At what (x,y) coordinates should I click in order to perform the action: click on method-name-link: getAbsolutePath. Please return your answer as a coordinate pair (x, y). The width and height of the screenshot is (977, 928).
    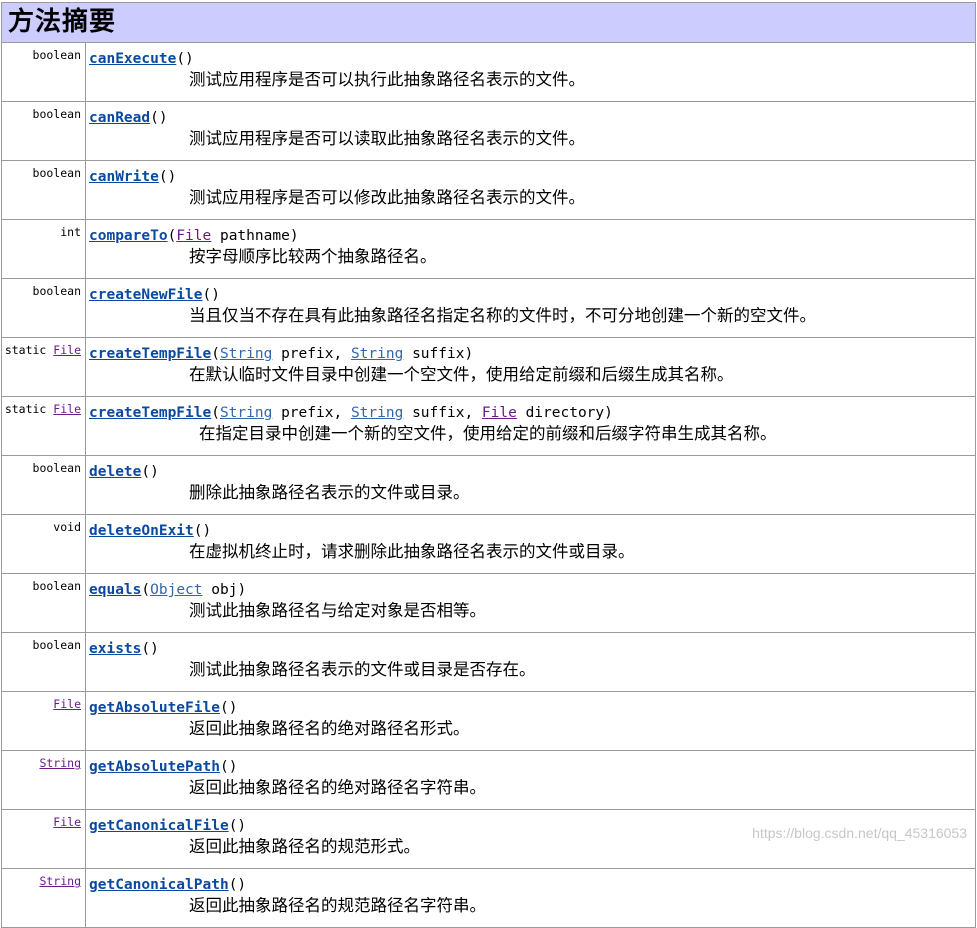
    Looking at the image, I should click on (154, 767).